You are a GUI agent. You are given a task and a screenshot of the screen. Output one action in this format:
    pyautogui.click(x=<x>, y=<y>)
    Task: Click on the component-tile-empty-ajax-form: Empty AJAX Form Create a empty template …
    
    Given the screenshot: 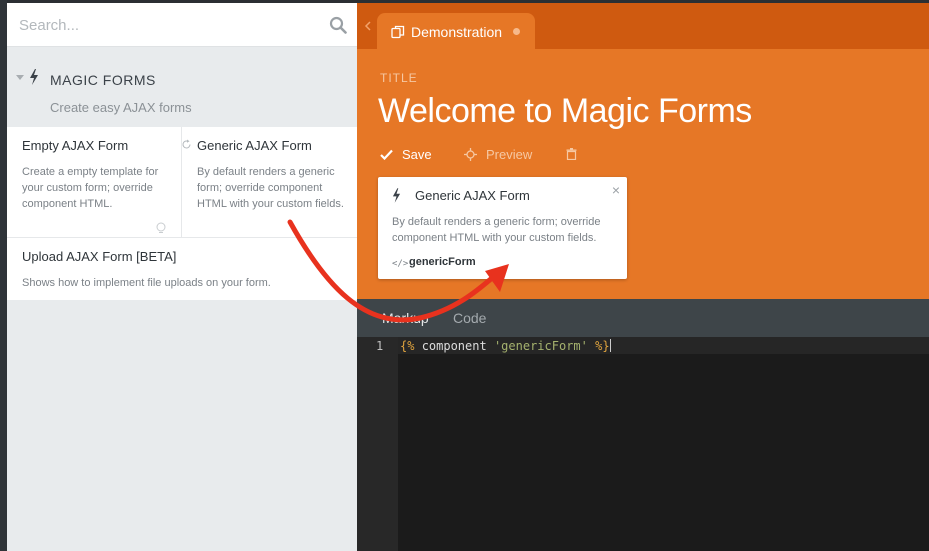 What is the action you would take?
    pyautogui.click(x=94, y=182)
    